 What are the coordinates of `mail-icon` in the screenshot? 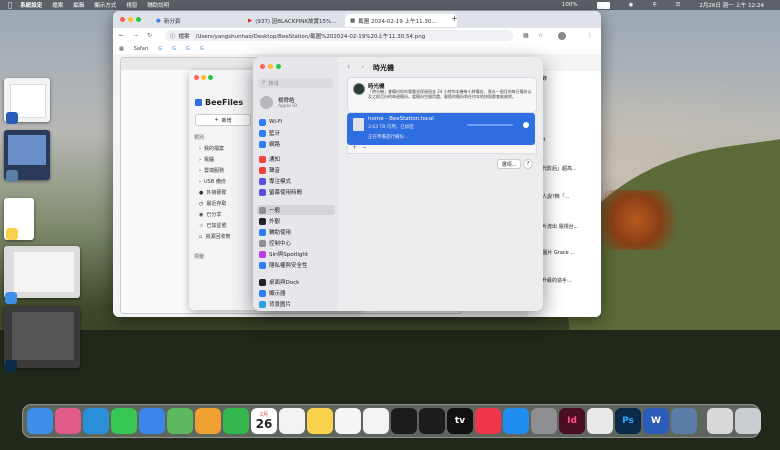 It's located at (152, 421).